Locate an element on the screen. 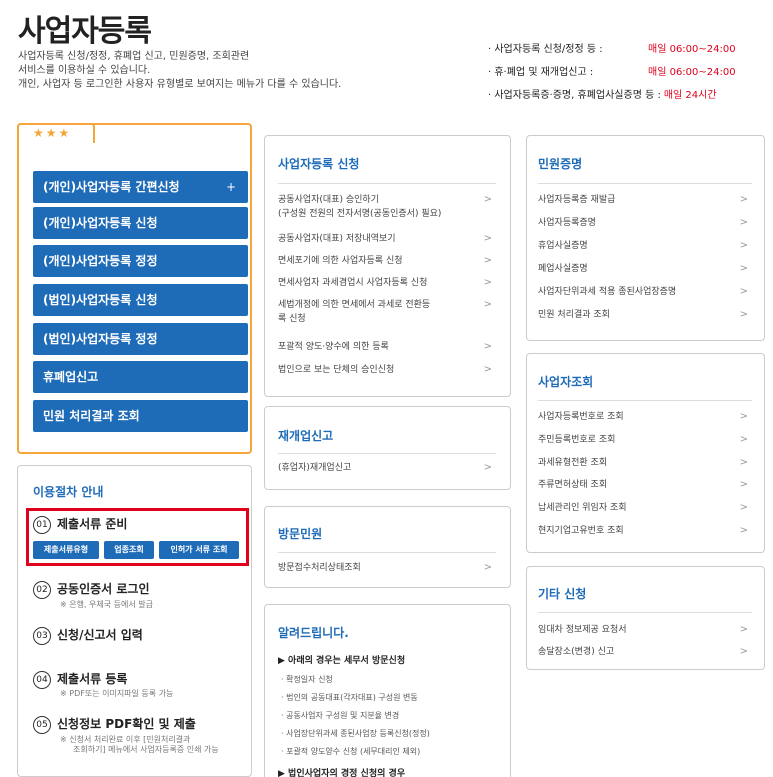 Image resolution: width=773 pixels, height=777 pixels. apply-item: 공동사업자(대표) 저장내역보기 > is located at coordinates (387, 239).